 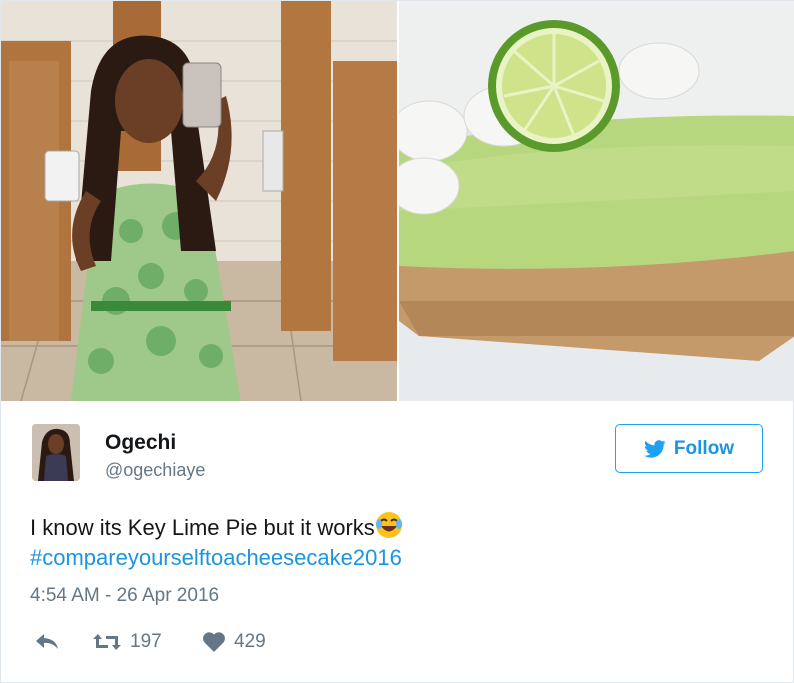 I want to click on follow-button: Follow, so click(x=689, y=448).